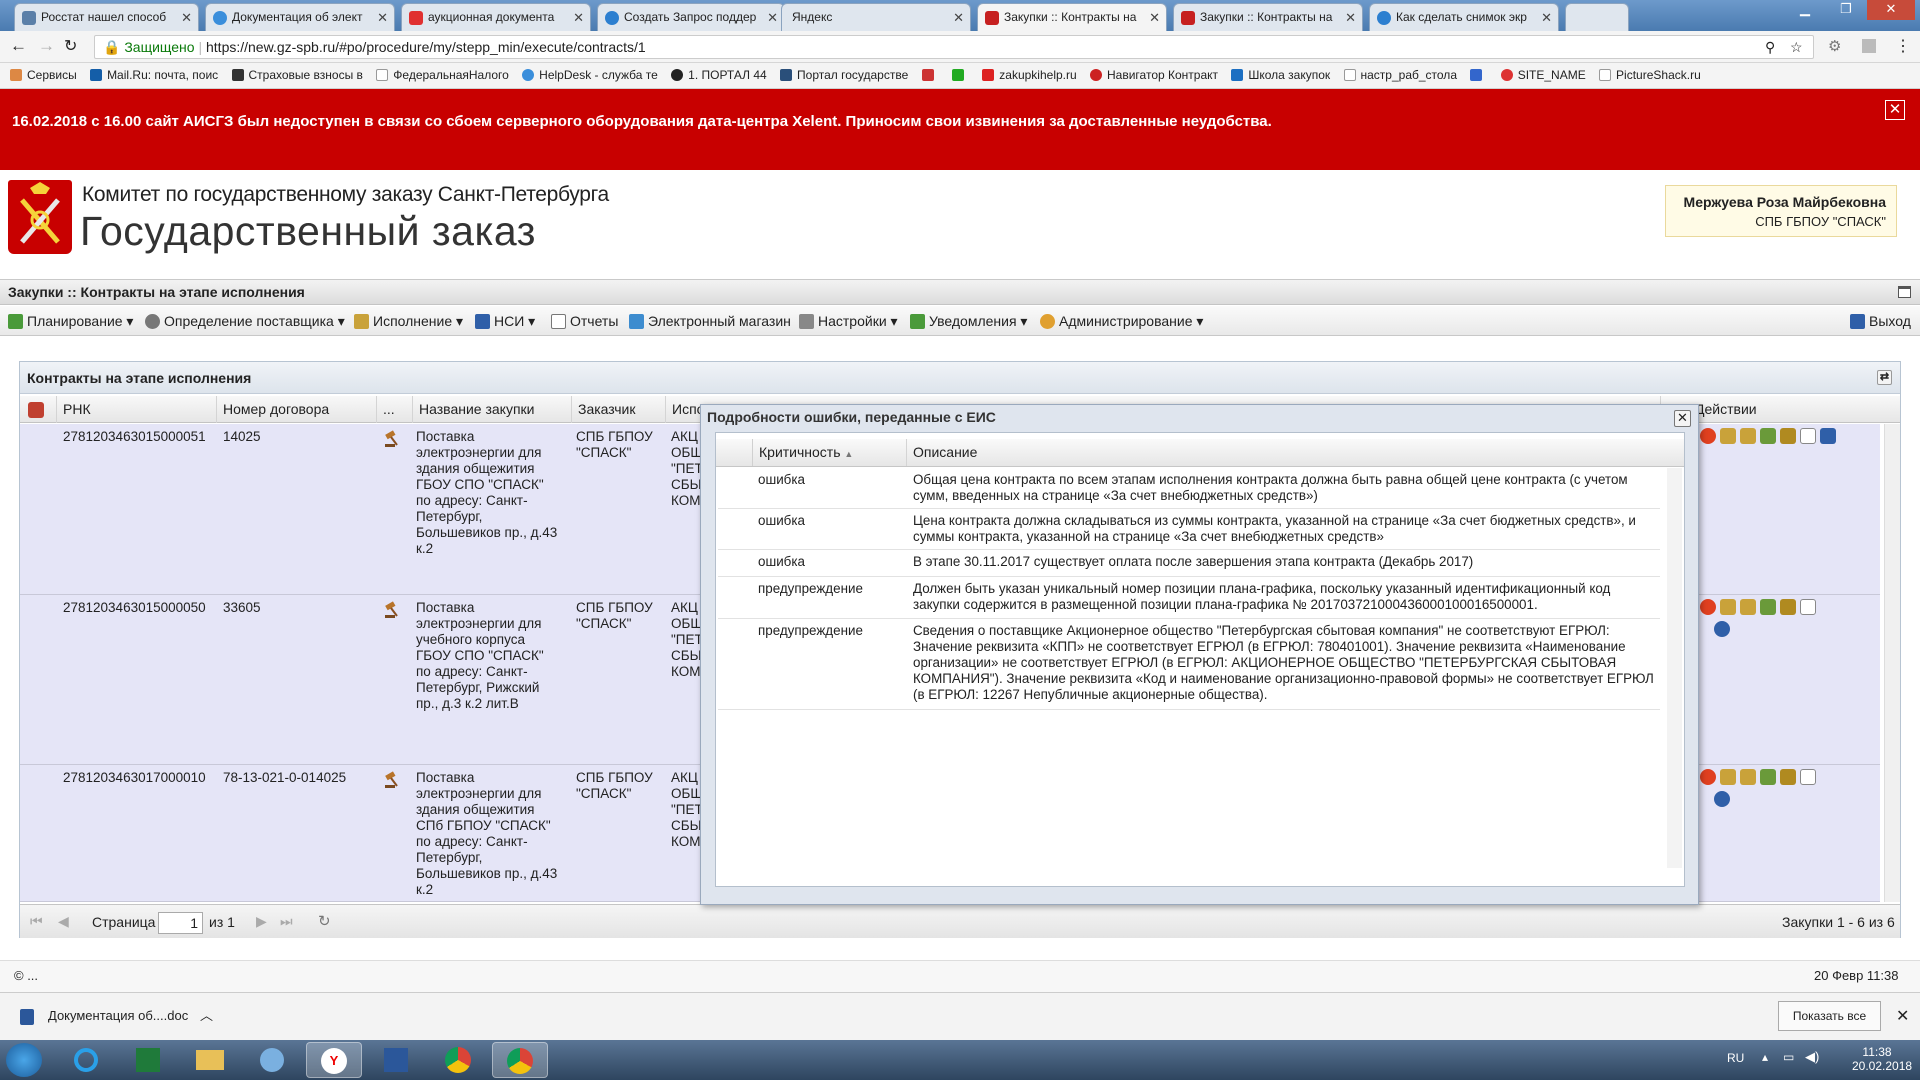 This screenshot has height=1080, width=1920. I want to click on first-page-icon: ⏮, so click(36, 921).